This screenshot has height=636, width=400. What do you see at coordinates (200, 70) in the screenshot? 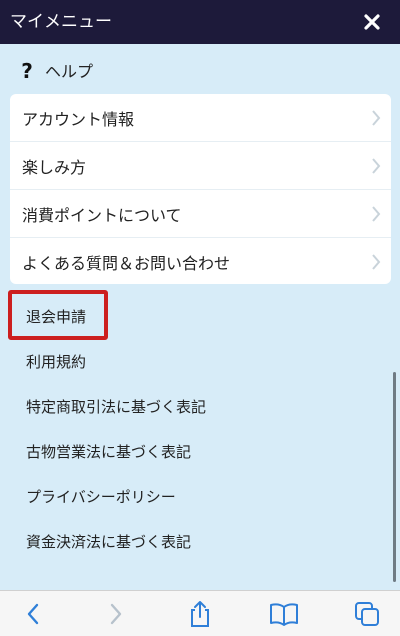
I see `help-section-header: ? ヘルプ` at bounding box center [200, 70].